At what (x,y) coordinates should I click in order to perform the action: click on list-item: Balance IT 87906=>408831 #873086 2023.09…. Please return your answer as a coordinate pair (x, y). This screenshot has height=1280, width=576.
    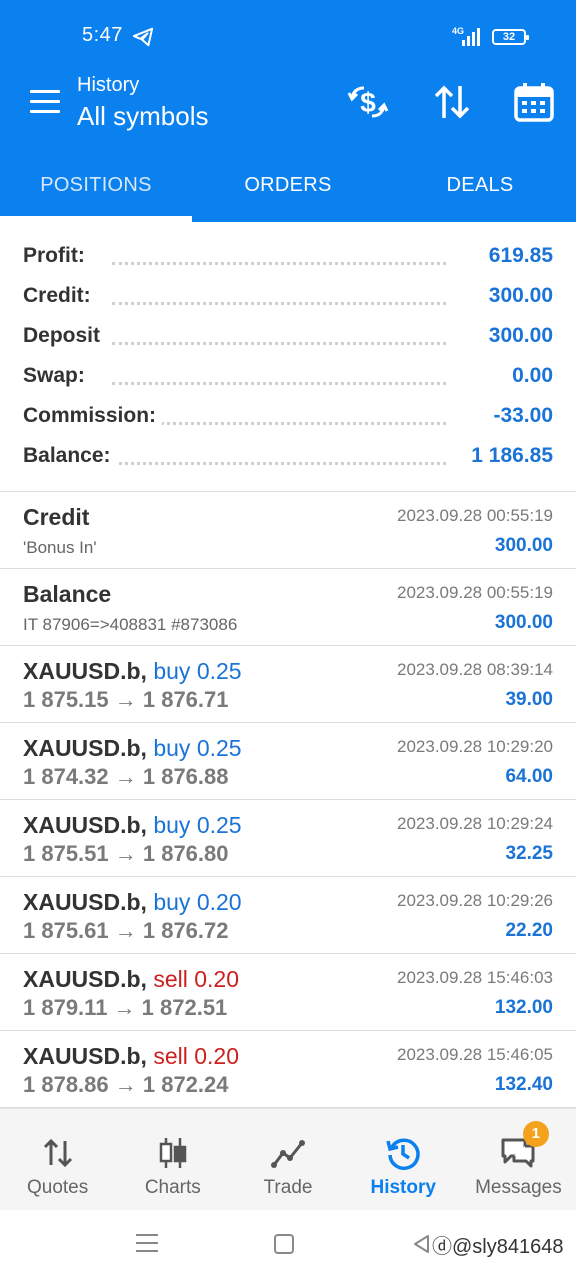
    Looking at the image, I should click on (288, 607).